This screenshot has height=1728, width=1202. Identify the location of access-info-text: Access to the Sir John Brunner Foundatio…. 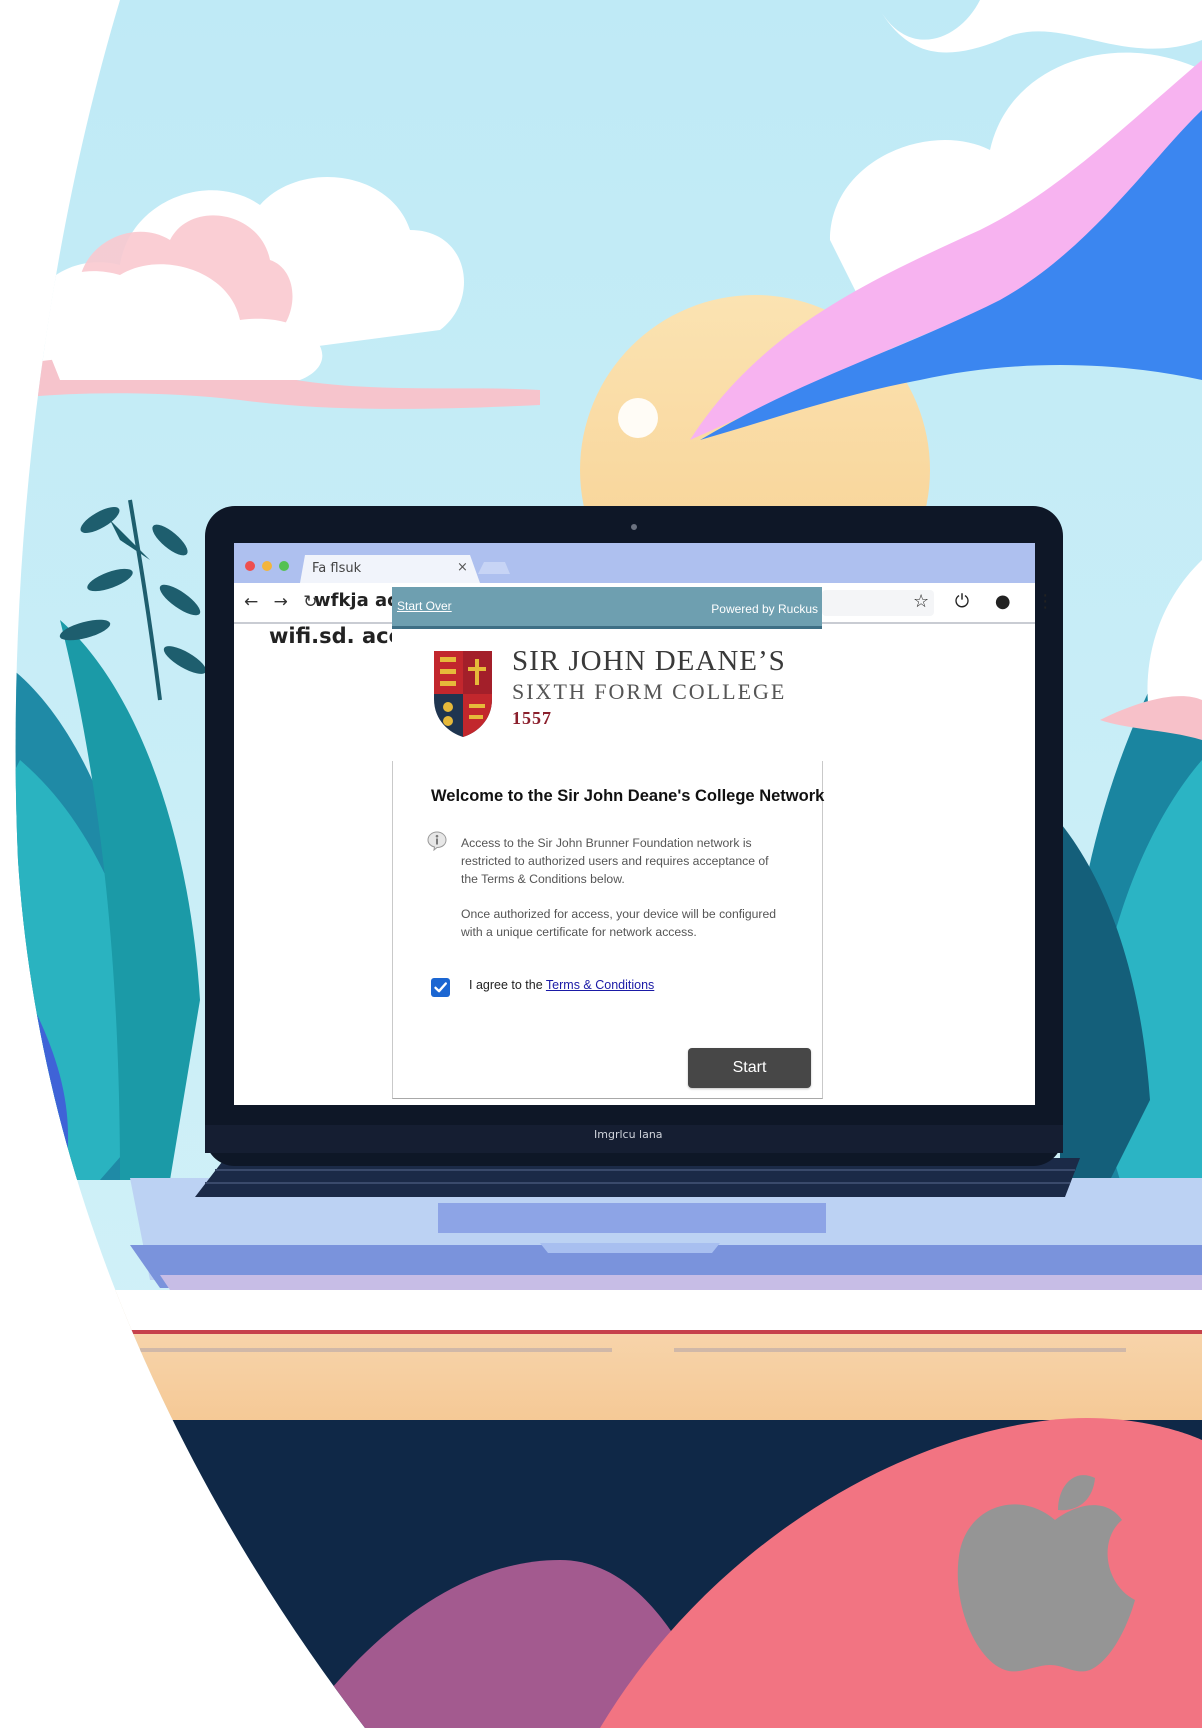
(615, 861).